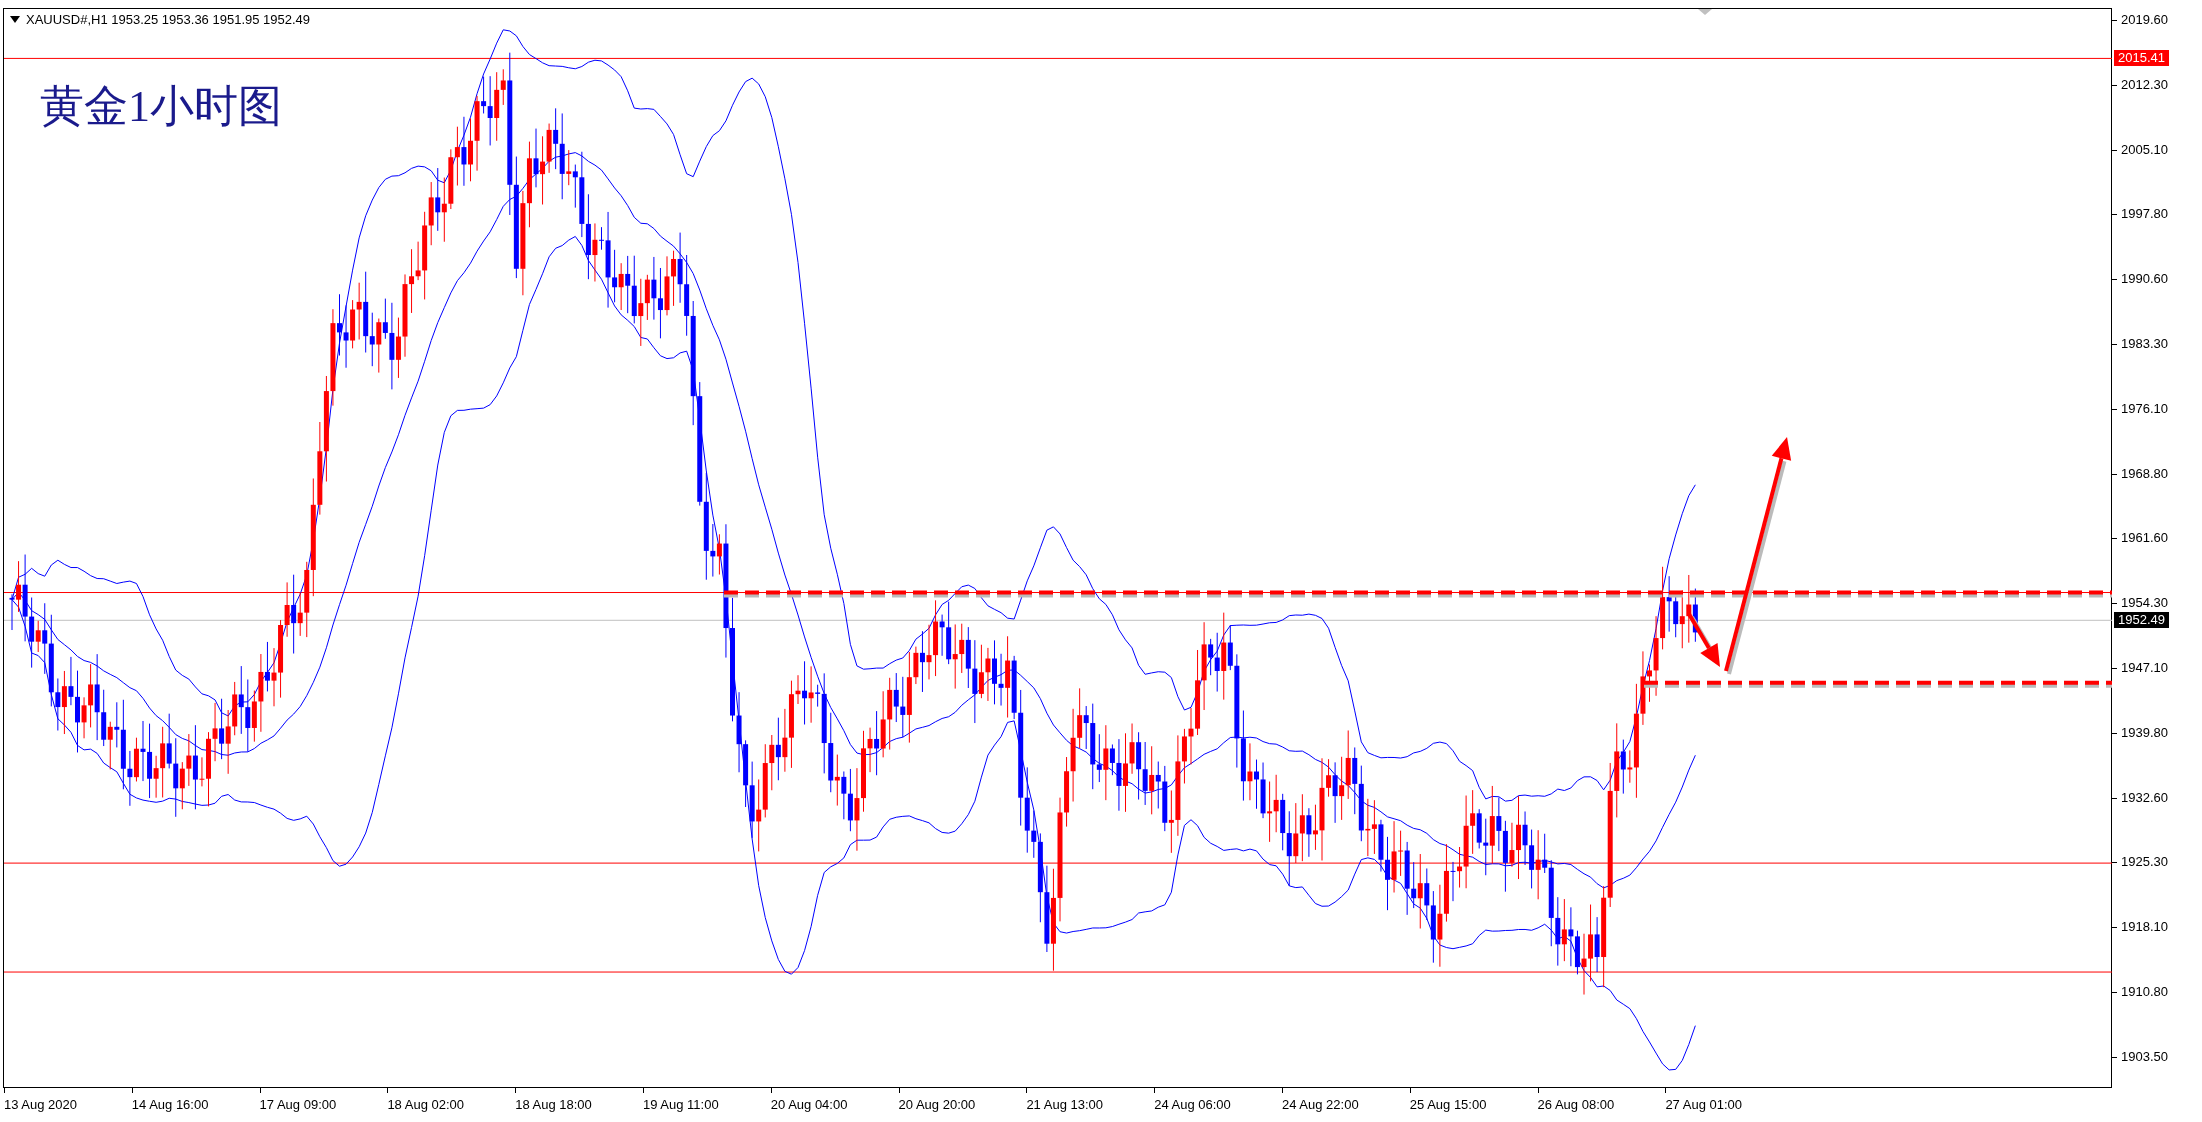  What do you see at coordinates (681, 1100) in the screenshot?
I see `time-axis-label: 19 Aug 11:00` at bounding box center [681, 1100].